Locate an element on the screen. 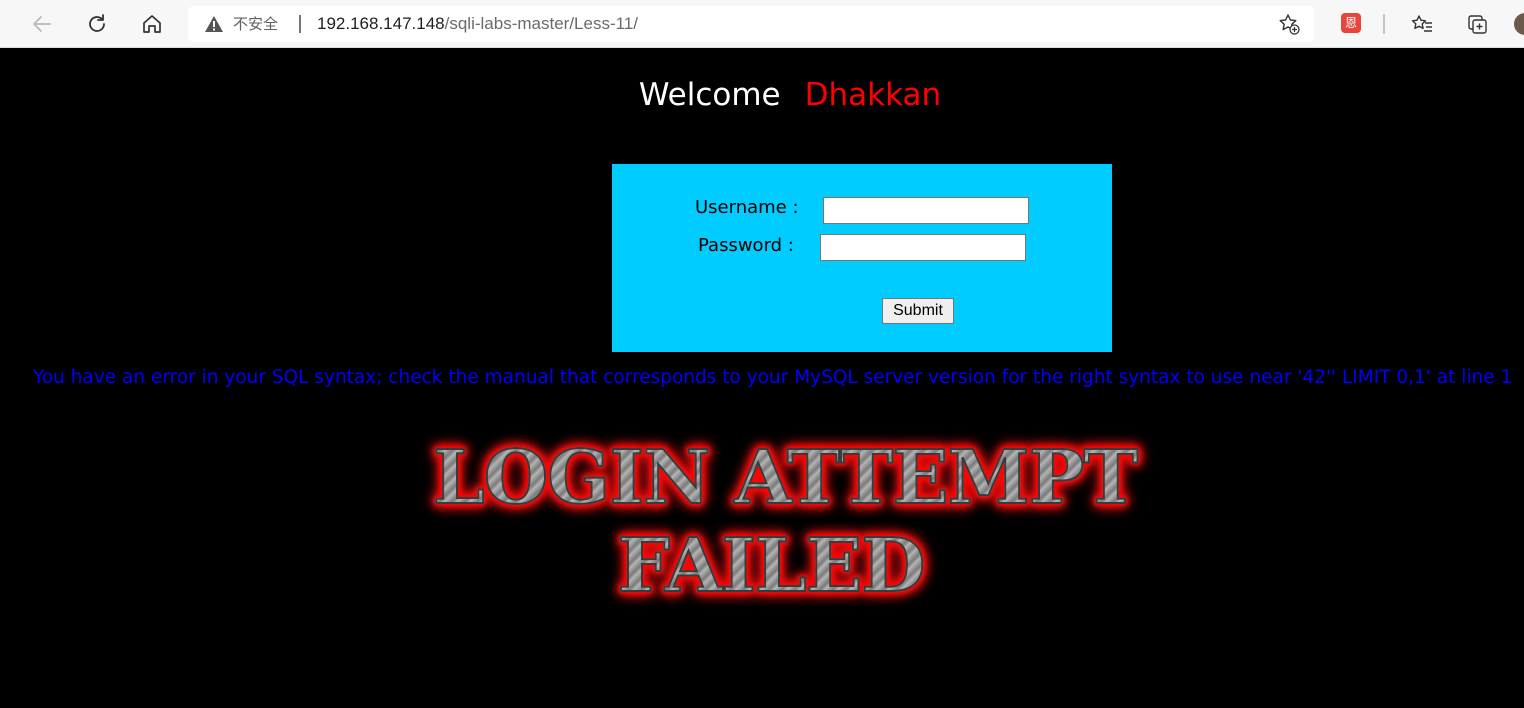  username-input is located at coordinates (926, 210).